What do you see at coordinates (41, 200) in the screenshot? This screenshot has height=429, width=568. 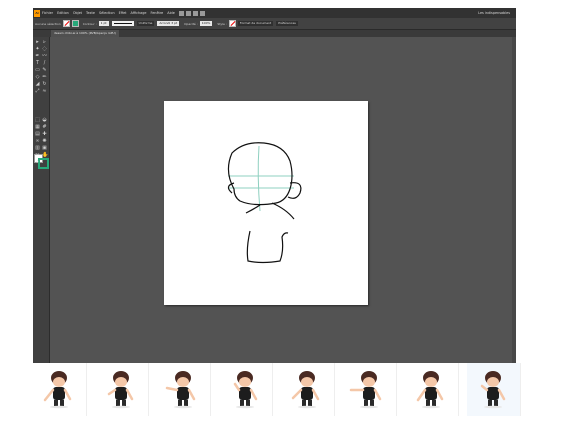 I see `tools-panel: ▸ ▹ ✦ ◌ ✒ 〰 T / ▭ ✎ ◇ ✏ ◢ ↻ ⤢ ≈ ⬚ ◒ ▦ # ▤ ✚ ∞ ✺ ▥ ▣ ✂ ✋ ⌕` at bounding box center [41, 200].